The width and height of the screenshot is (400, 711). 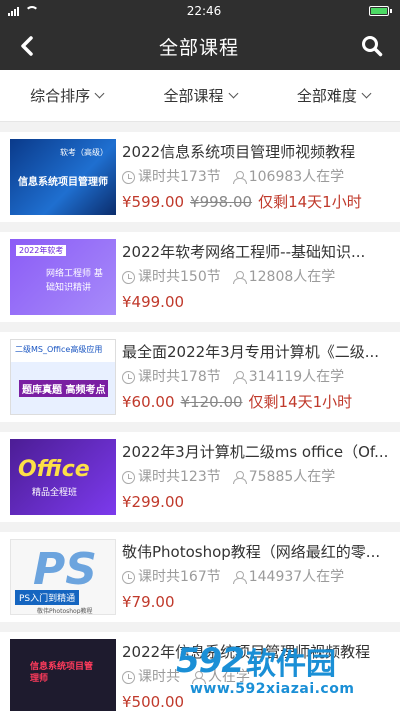 What do you see at coordinates (204, 11) in the screenshot?
I see `status-time: 22:46` at bounding box center [204, 11].